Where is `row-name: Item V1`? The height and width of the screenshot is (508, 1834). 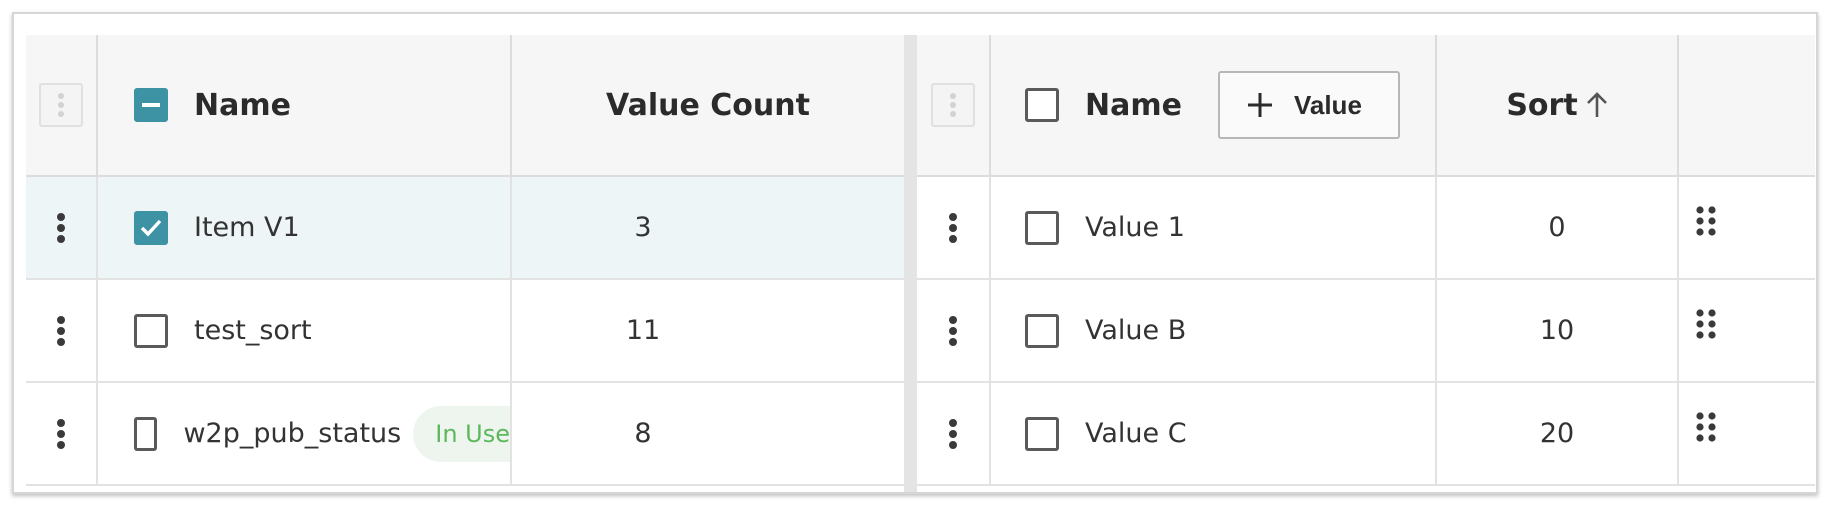
row-name: Item V1 is located at coordinates (247, 227).